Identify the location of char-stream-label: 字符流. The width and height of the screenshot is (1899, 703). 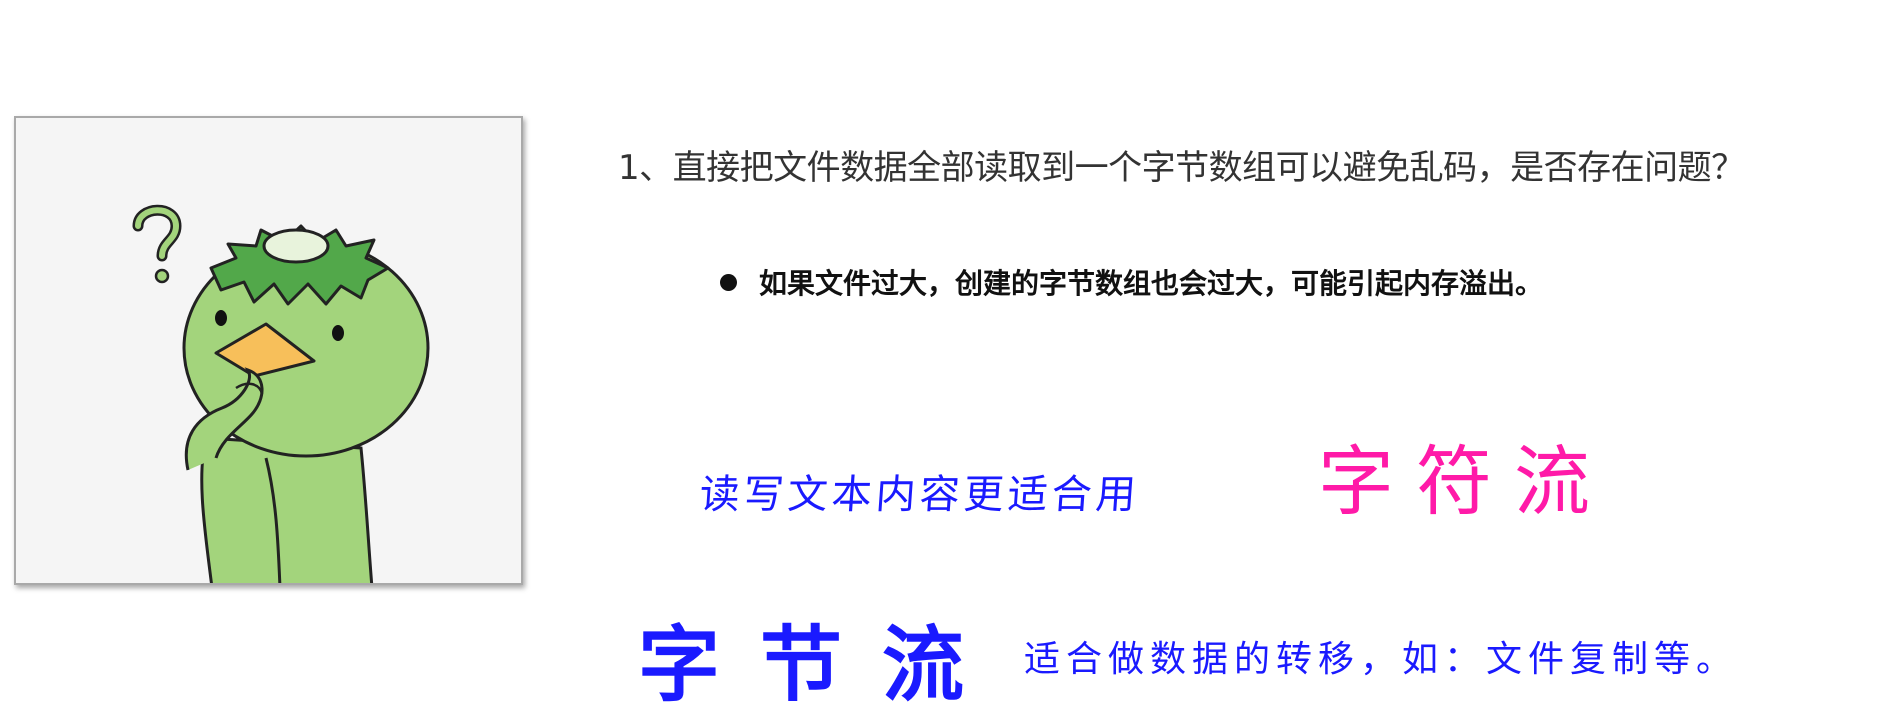
(1465, 481).